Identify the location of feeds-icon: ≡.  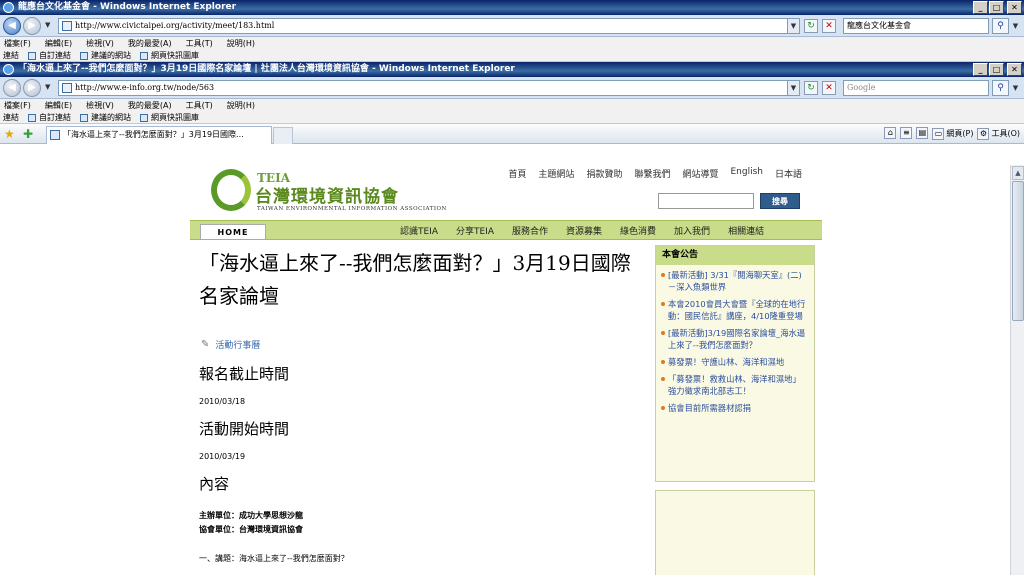
(906, 133).